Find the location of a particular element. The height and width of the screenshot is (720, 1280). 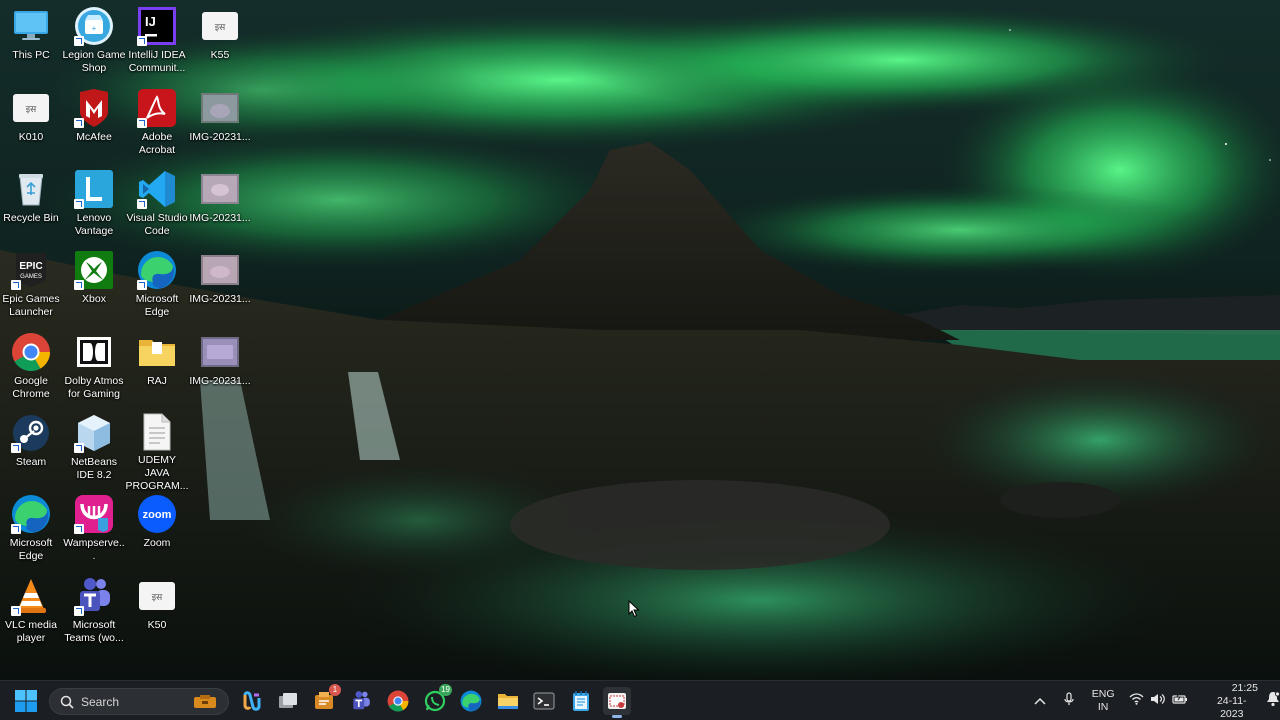

taskbar-search-box: Search is located at coordinates (139, 701).